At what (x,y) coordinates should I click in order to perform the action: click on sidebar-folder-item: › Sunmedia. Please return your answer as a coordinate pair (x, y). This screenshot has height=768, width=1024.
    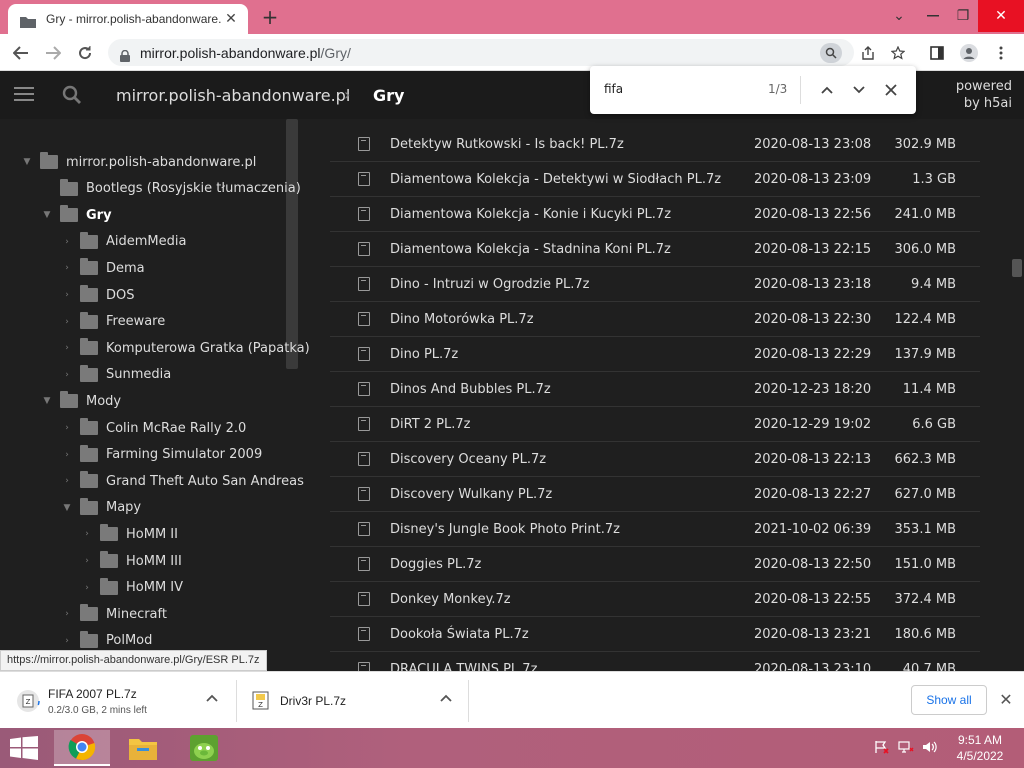
    Looking at the image, I should click on (115, 375).